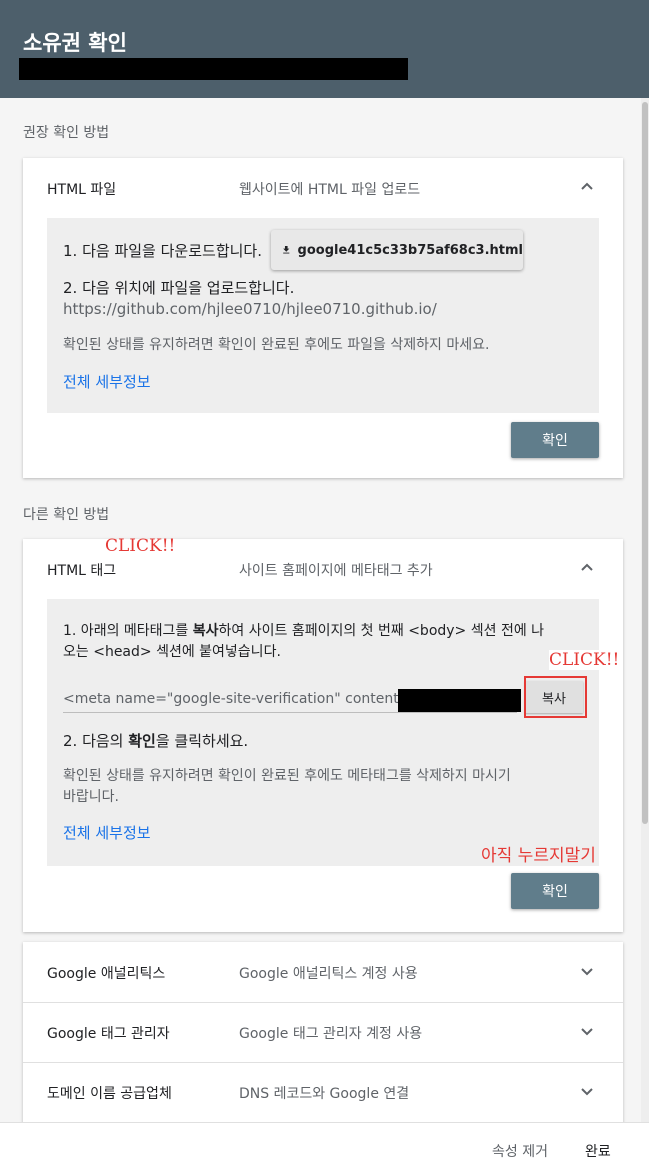  What do you see at coordinates (66, 133) in the screenshot?
I see `recommended-label: 권장 확인 방법` at bounding box center [66, 133].